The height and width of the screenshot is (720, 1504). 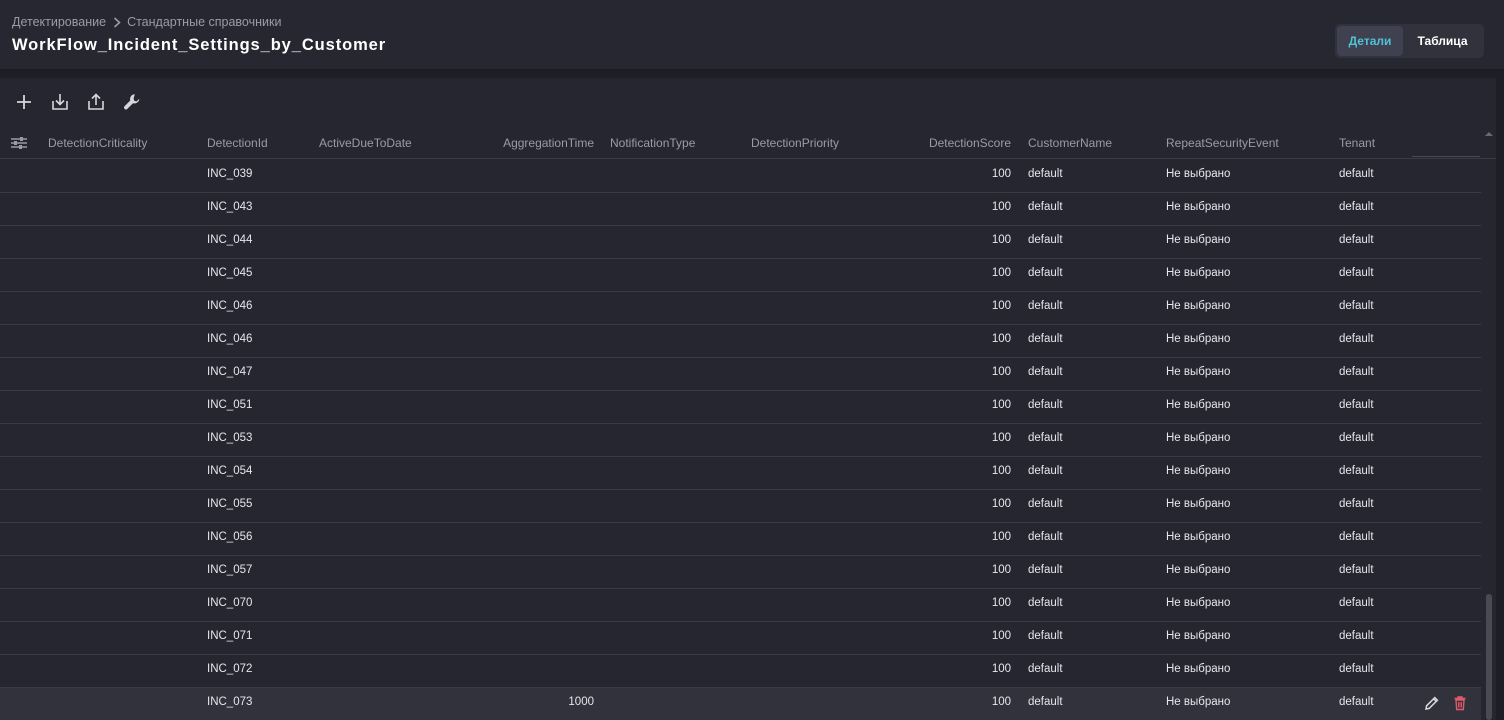 I want to click on table-row: INC_072 100 default Не выбрано default, so click(x=740, y=671).